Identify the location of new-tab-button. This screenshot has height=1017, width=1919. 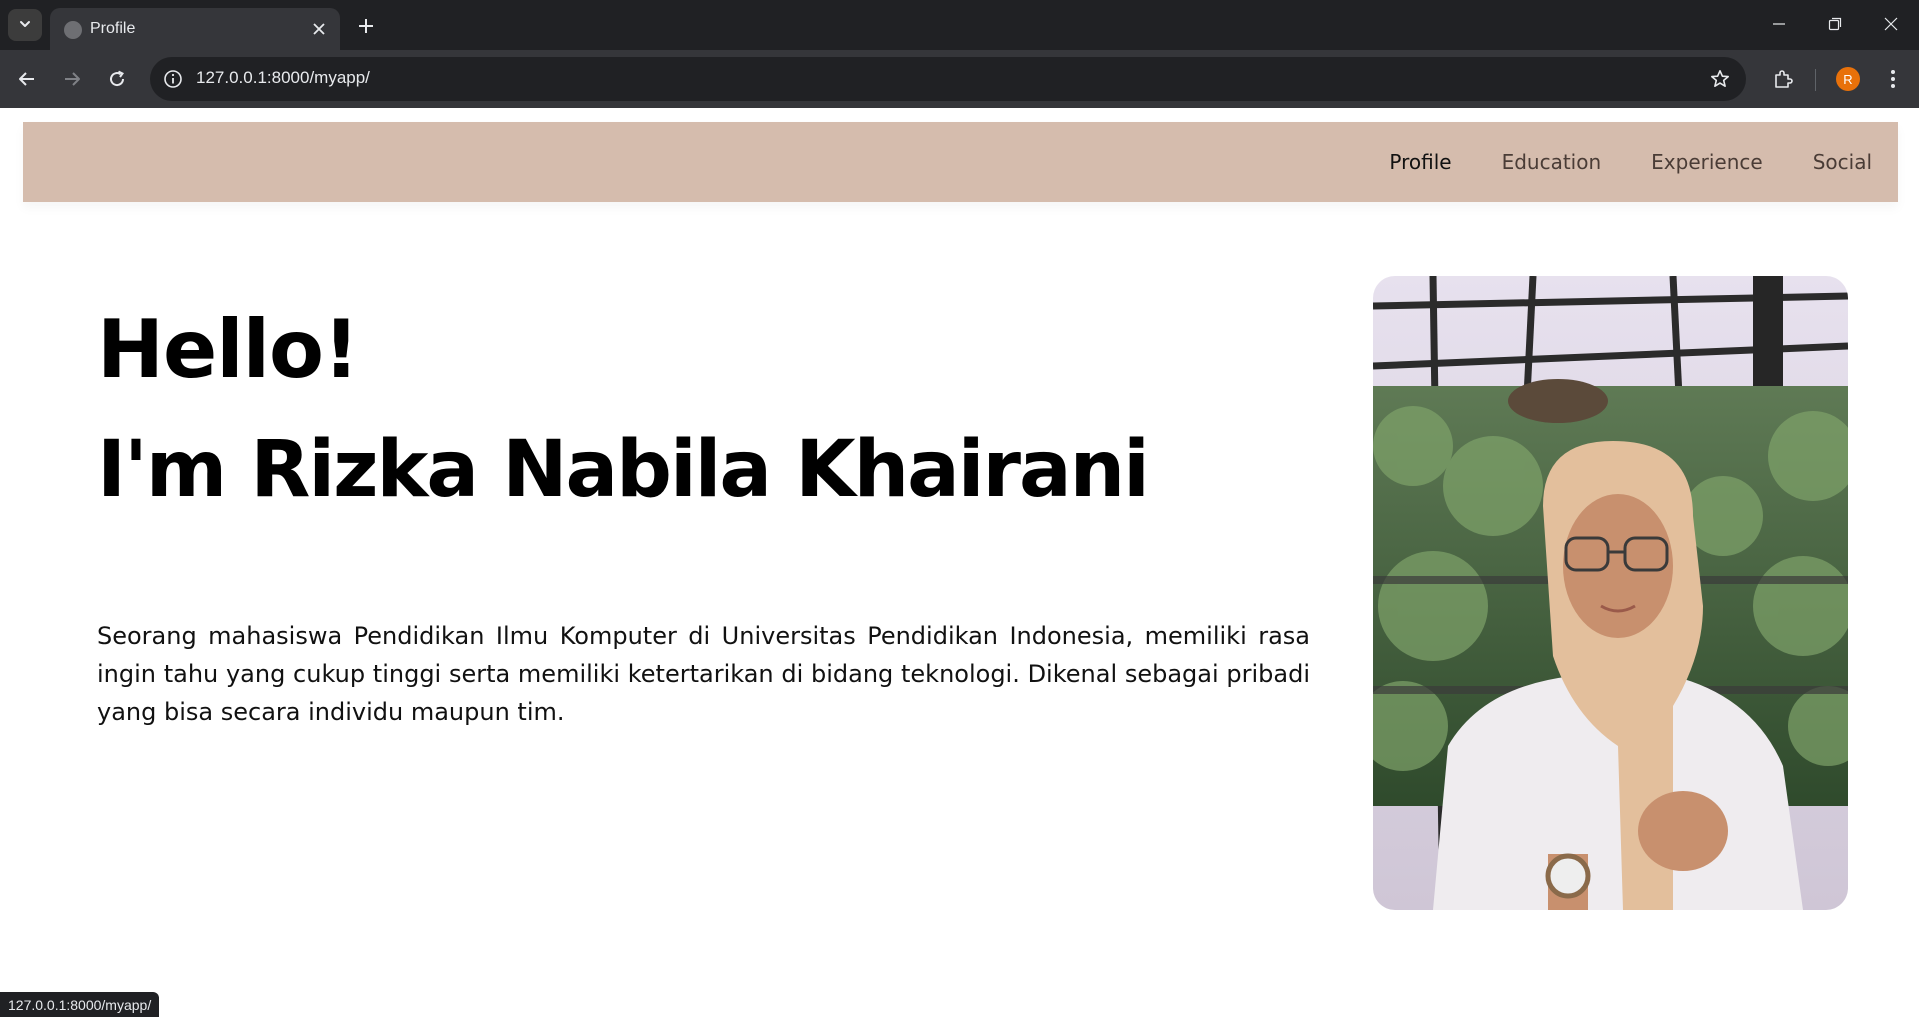
(366, 26).